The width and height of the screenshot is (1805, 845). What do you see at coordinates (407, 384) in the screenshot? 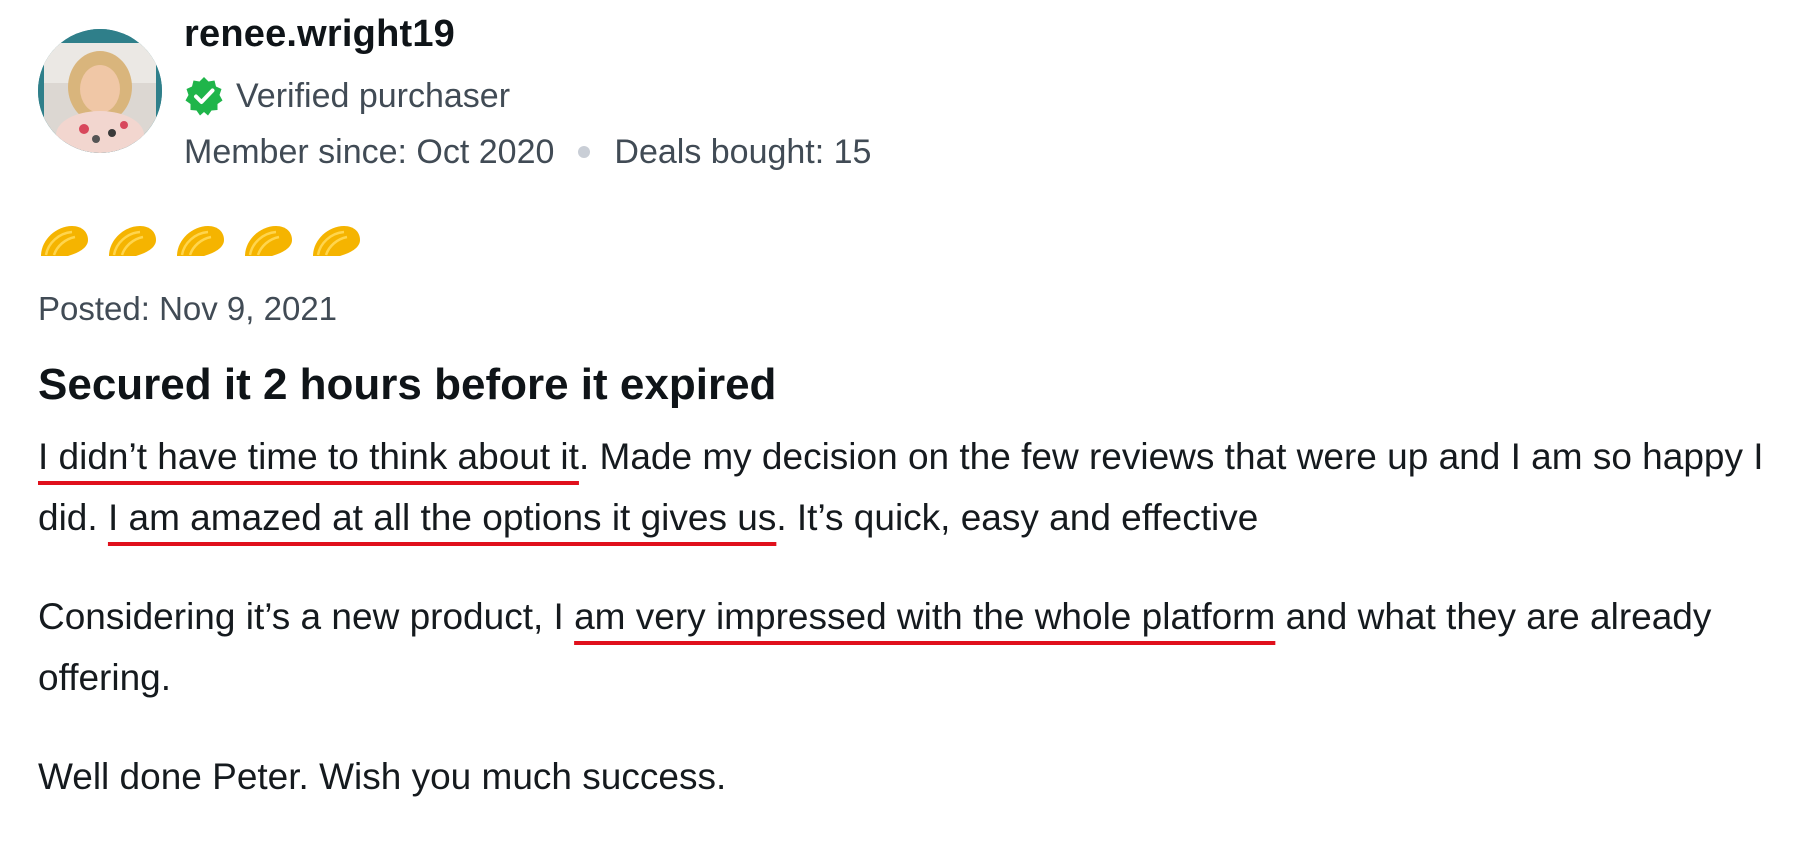
I see `review-title: Secured it 2 hours before it expired` at bounding box center [407, 384].